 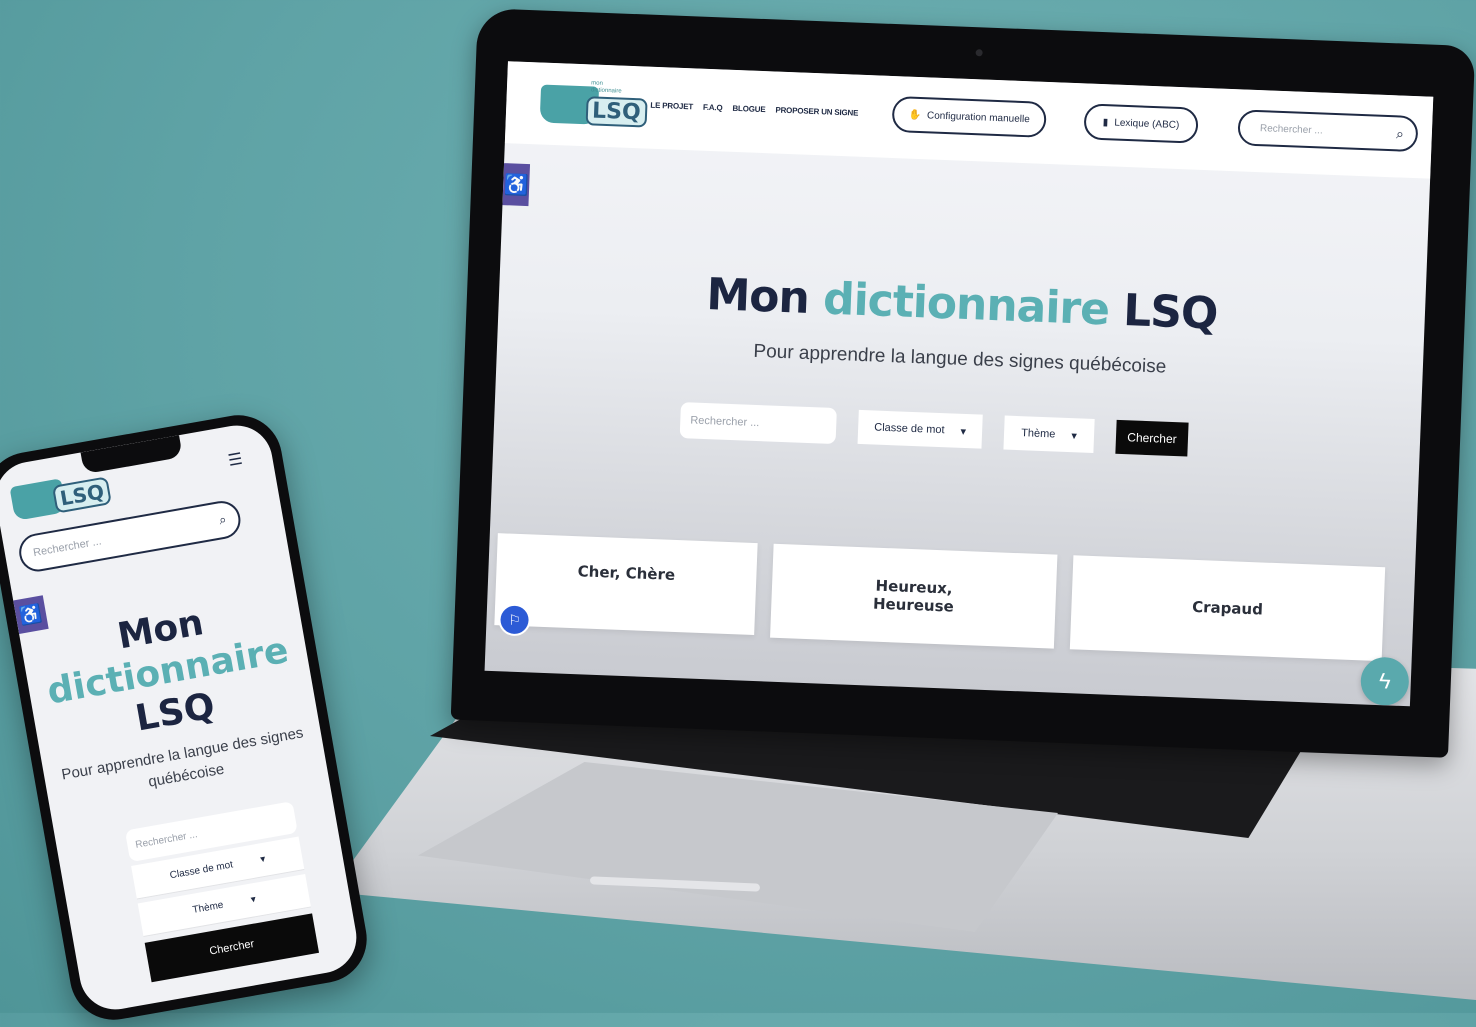 I want to click on lexique-button: ▮ Lexique (ABC), so click(x=1141, y=123).